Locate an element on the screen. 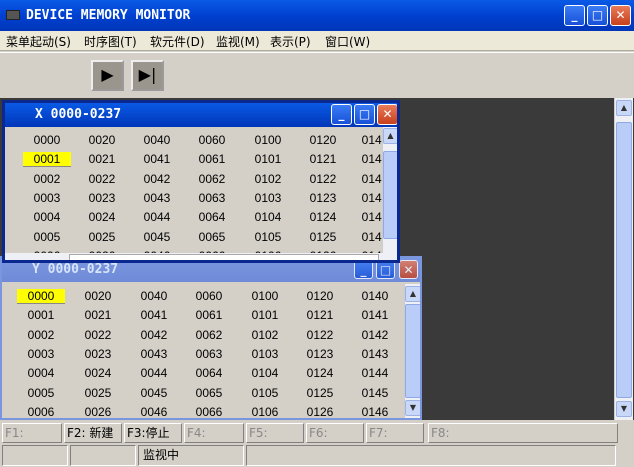 The width and height of the screenshot is (634, 467). device-cell: 0066 is located at coordinates (209, 411).